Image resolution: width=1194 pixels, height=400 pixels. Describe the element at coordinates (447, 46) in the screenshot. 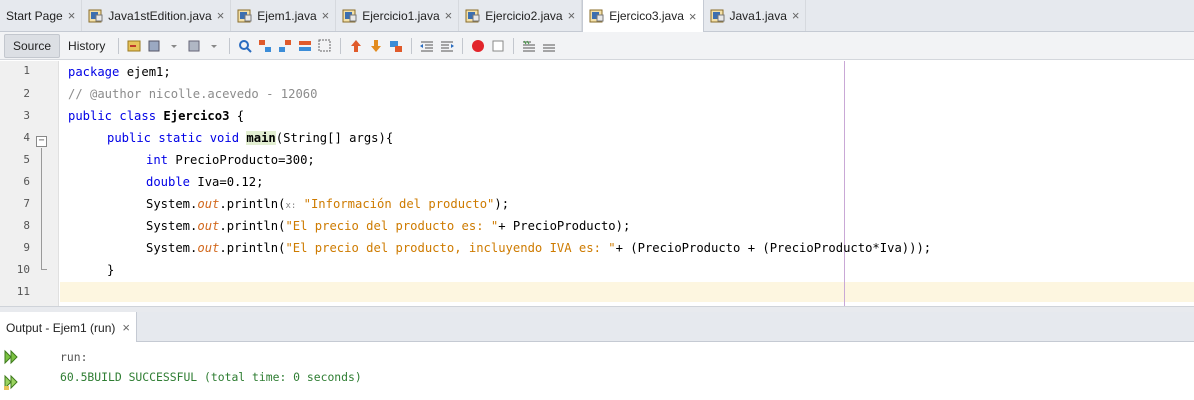

I see `shift-right-icon` at that location.